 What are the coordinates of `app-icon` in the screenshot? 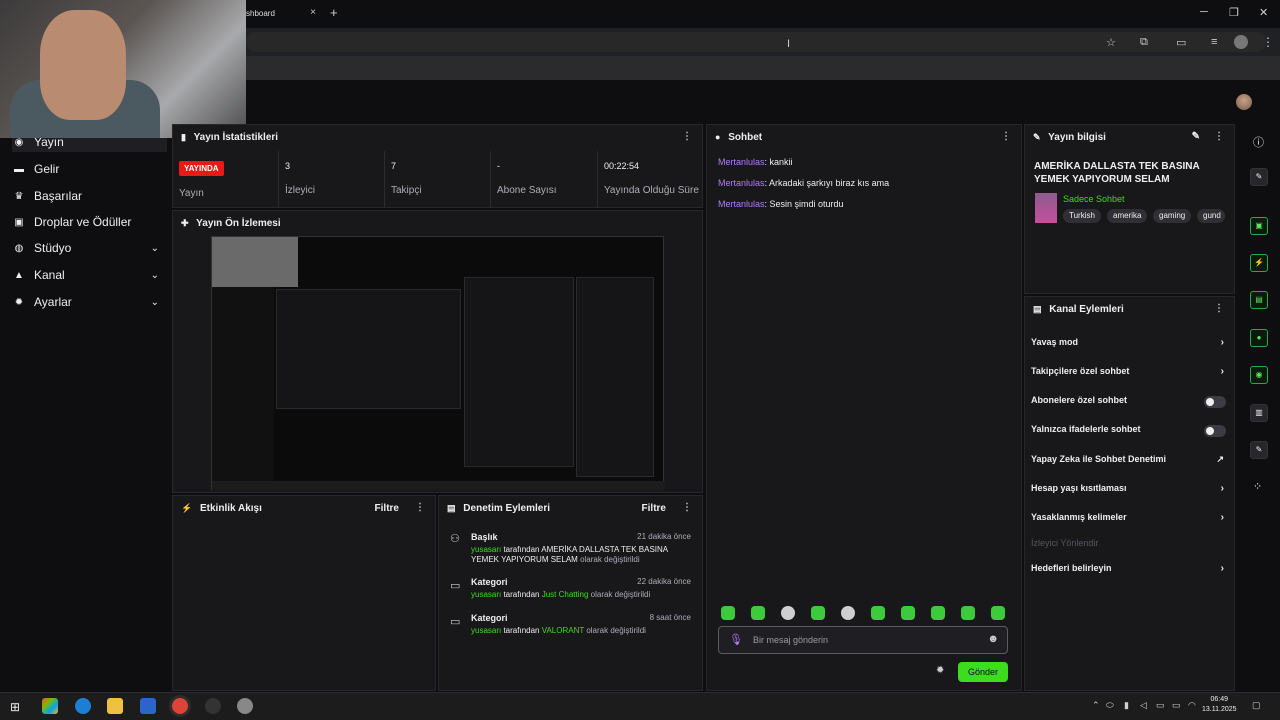 It's located at (245, 706).